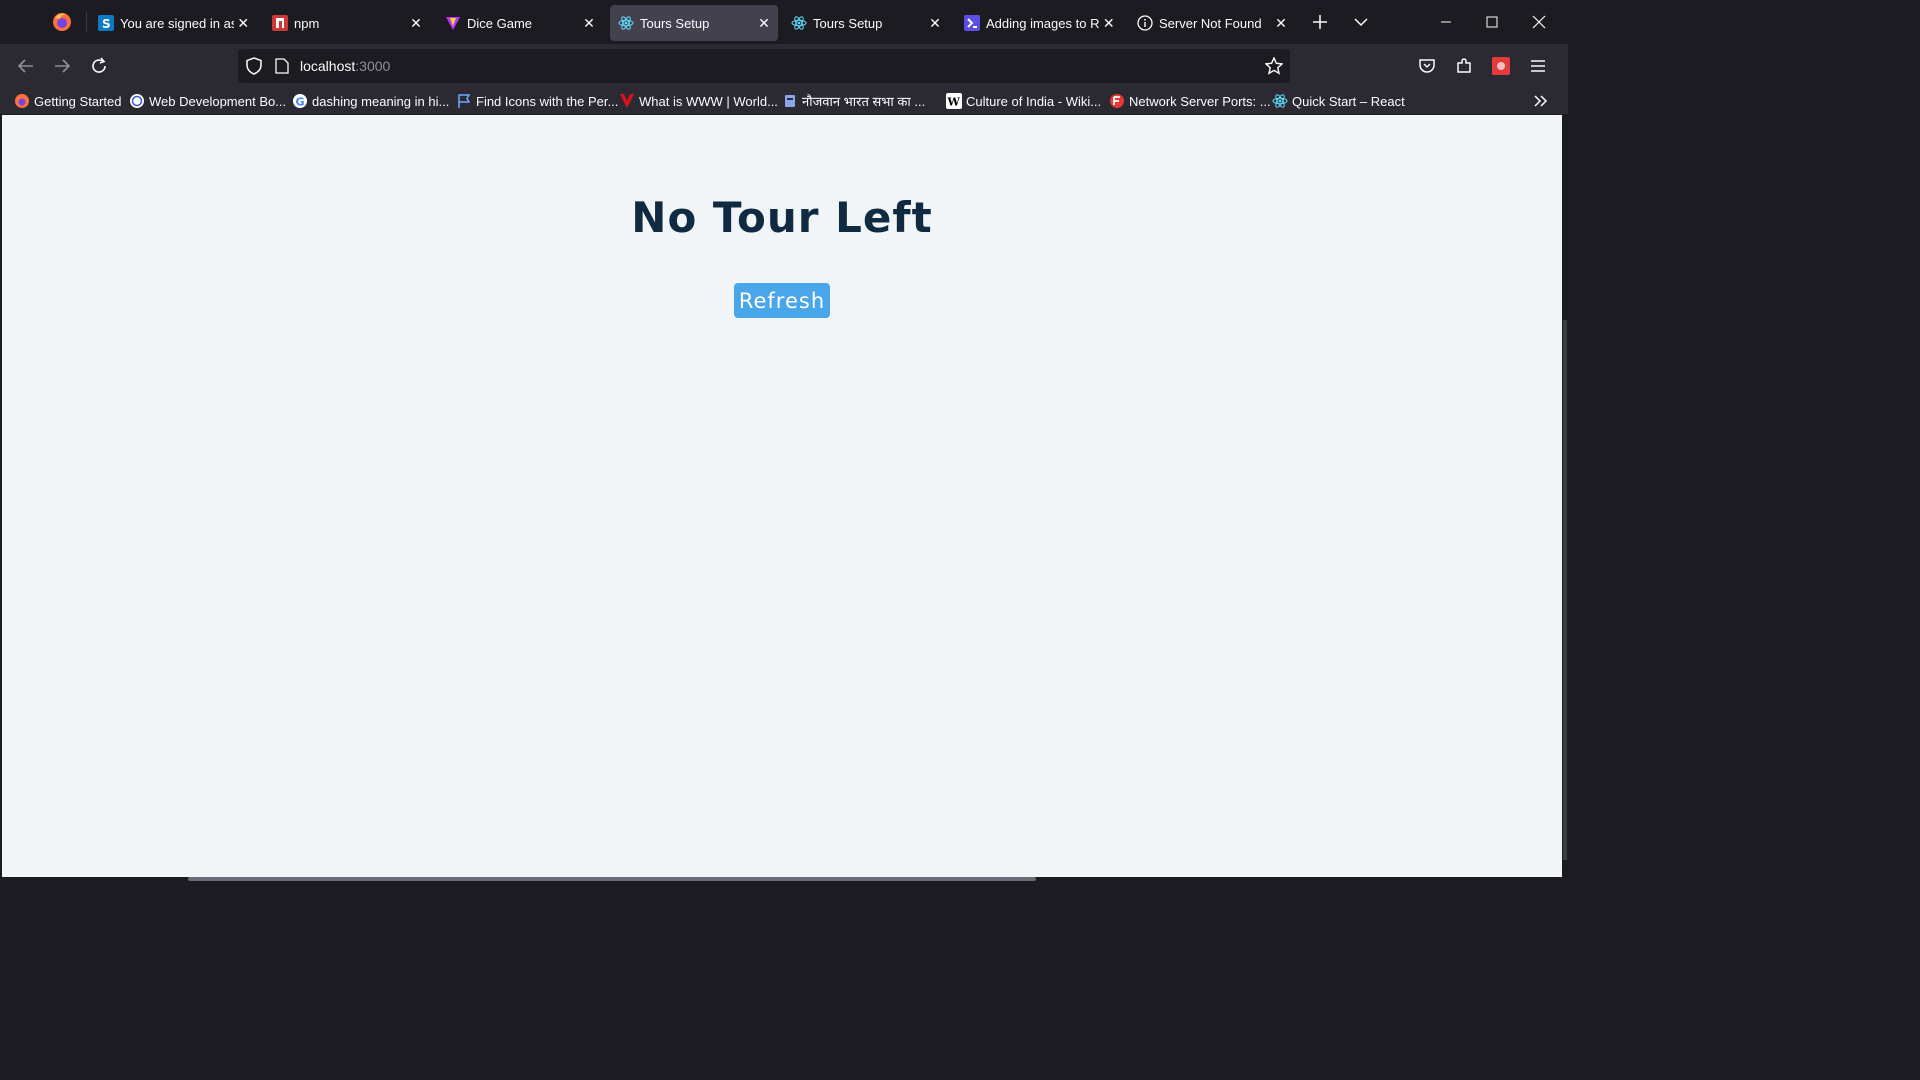  I want to click on s-app-icon: S, so click(106, 23).